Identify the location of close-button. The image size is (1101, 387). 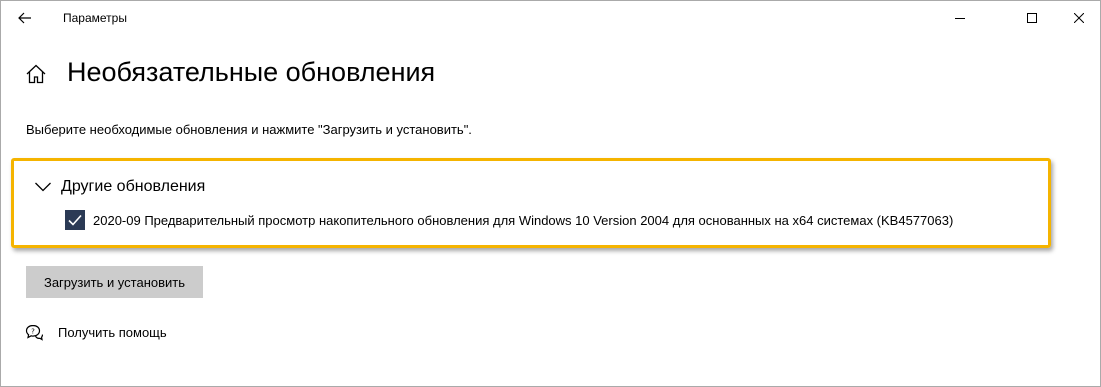
(1078, 18).